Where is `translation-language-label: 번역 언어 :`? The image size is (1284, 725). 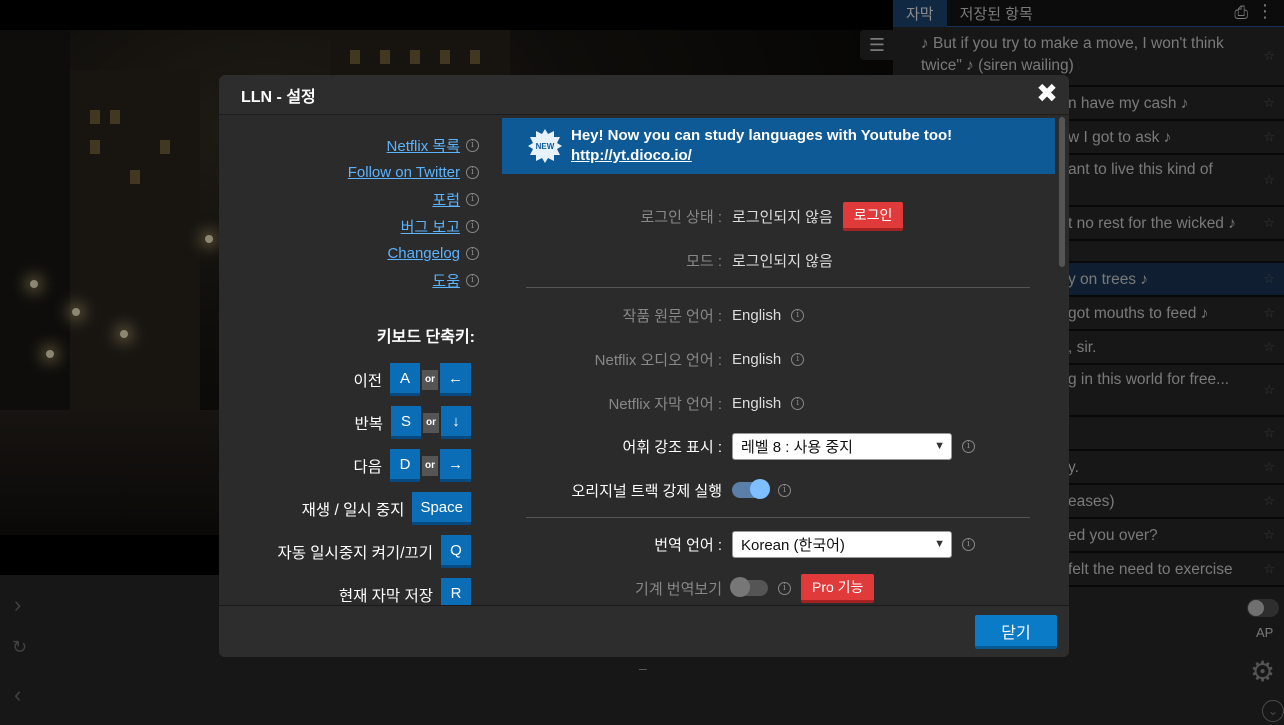
translation-language-label: 번역 언어 : is located at coordinates (688, 545).